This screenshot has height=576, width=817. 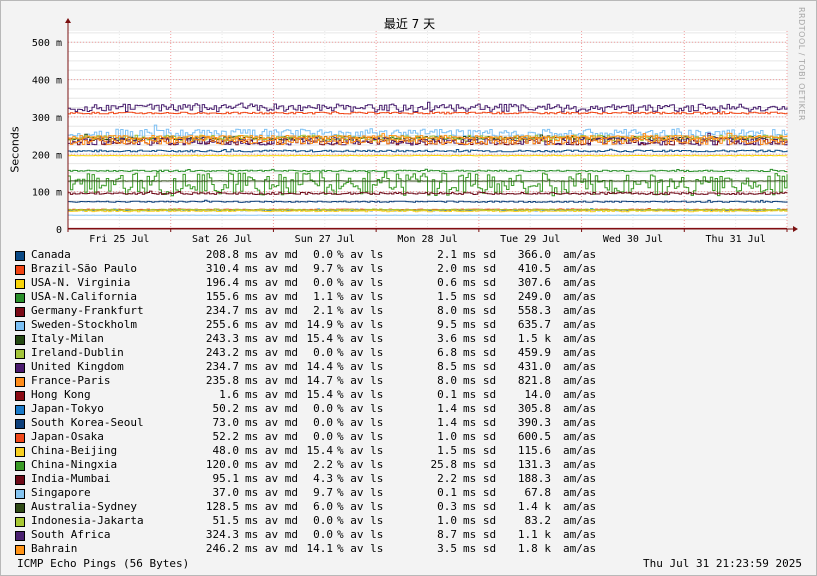 What do you see at coordinates (447, 436) in the screenshot?
I see `legend-sd-value: 1.0` at bounding box center [447, 436].